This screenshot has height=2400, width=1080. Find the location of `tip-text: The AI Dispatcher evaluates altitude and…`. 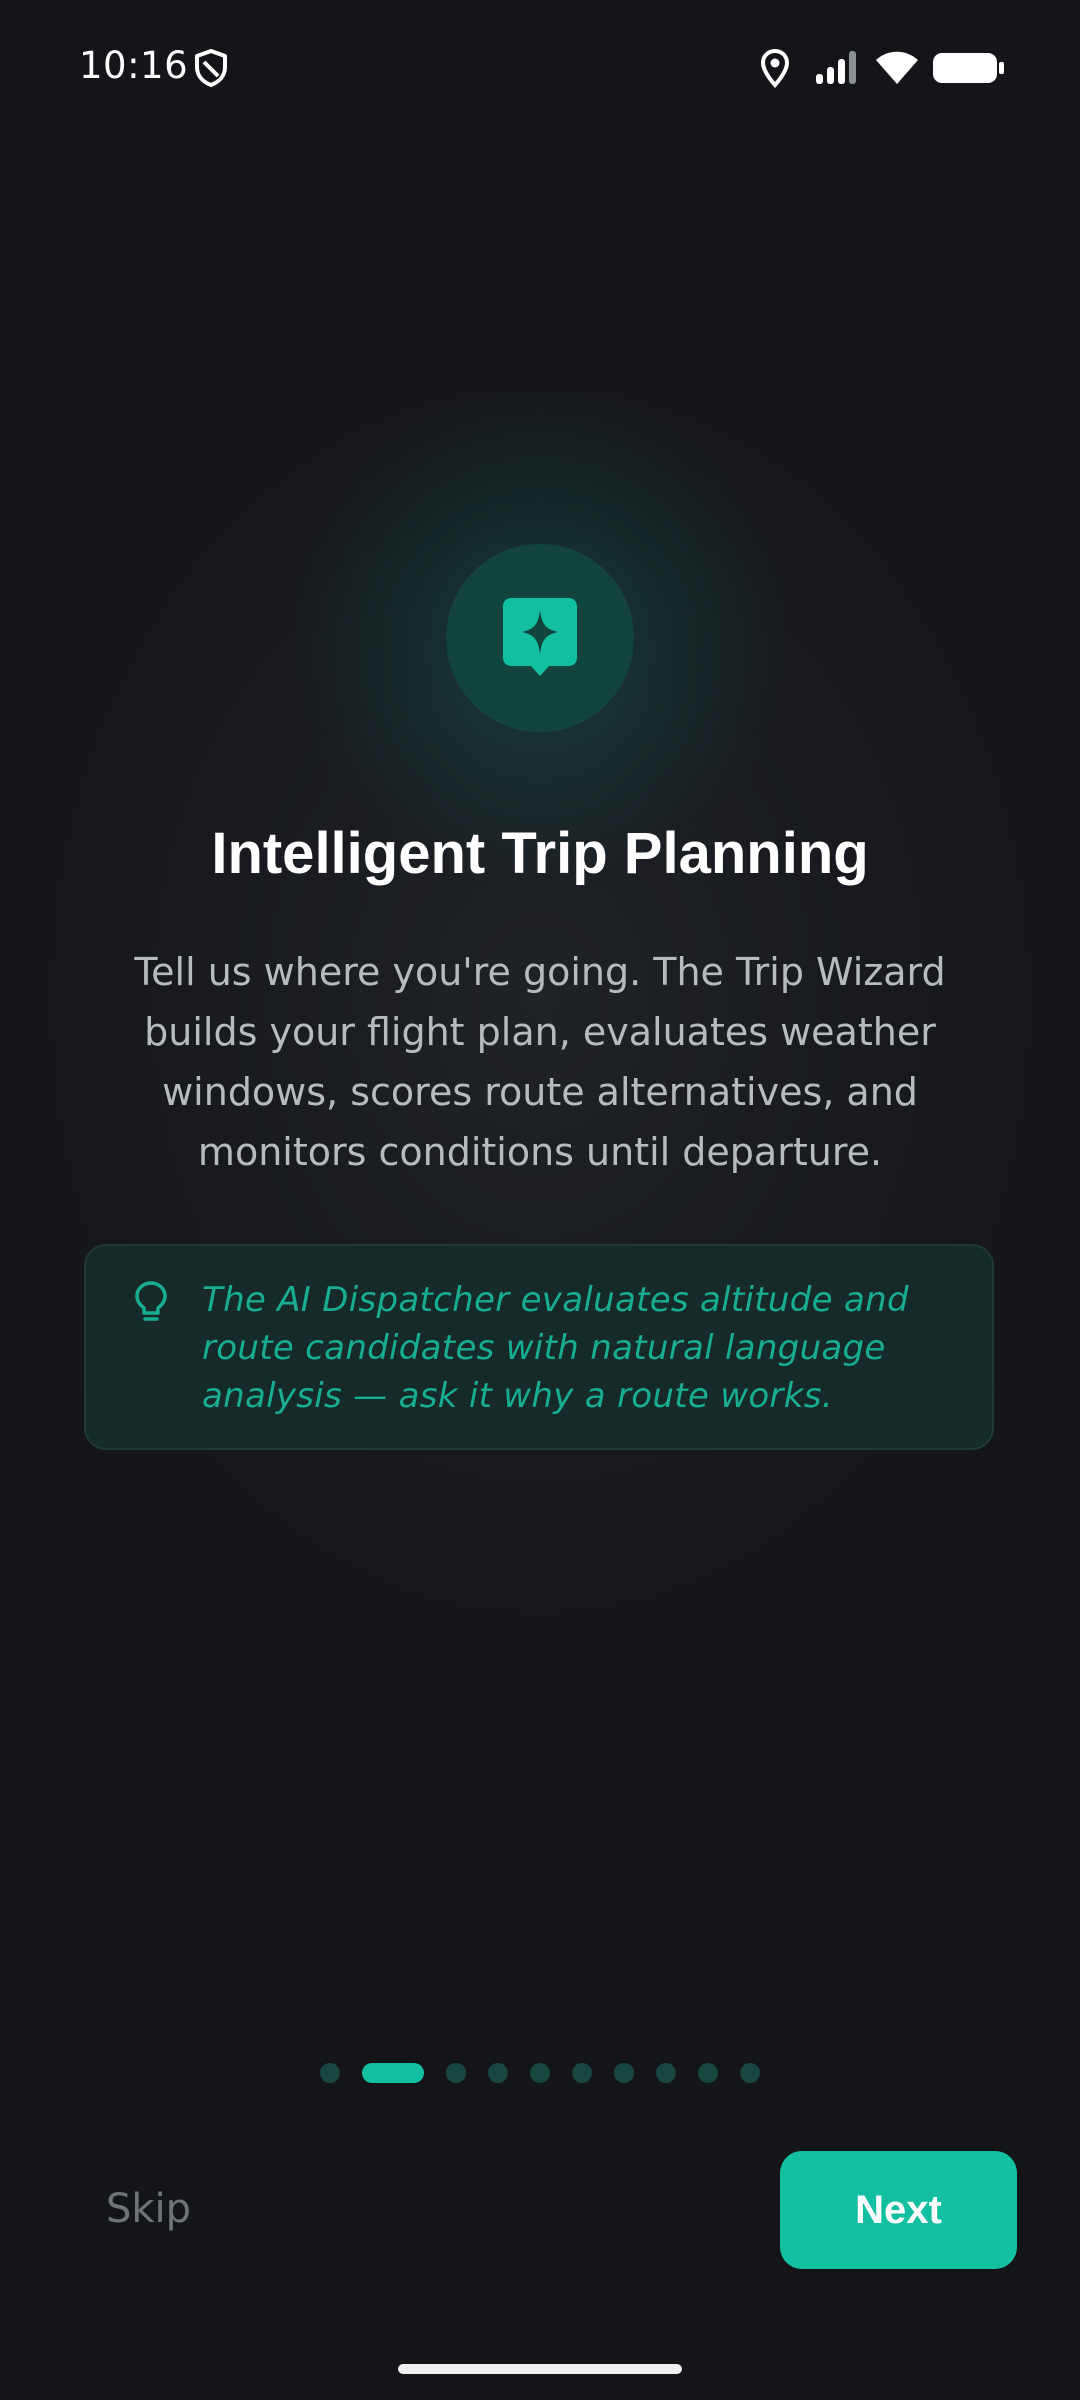

tip-text: The AI Dispatcher evaluates altitude and… is located at coordinates (555, 1348).